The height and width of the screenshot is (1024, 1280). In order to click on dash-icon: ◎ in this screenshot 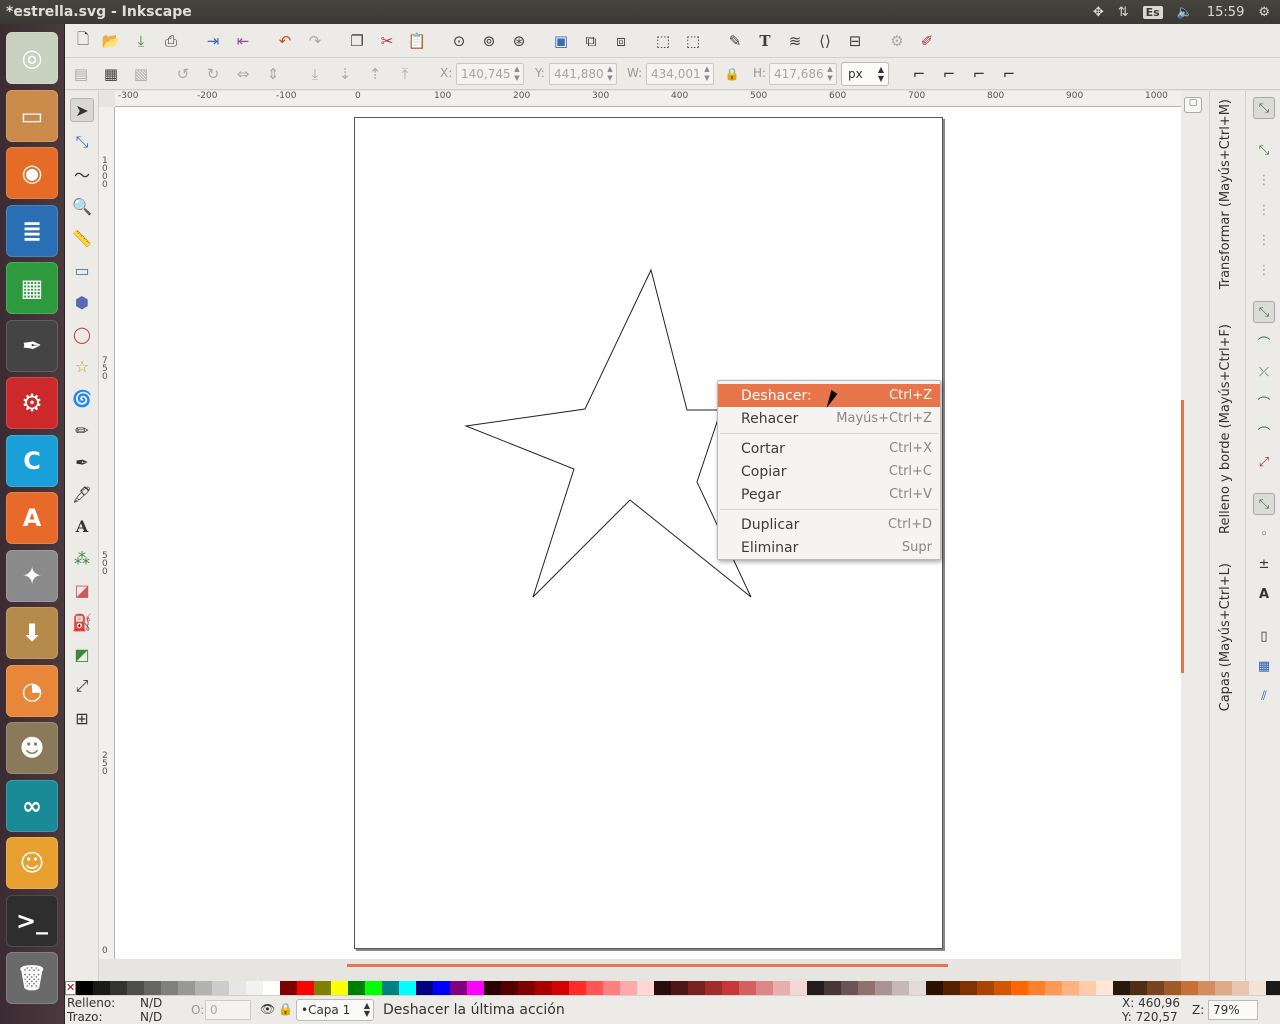, I will do `click(32, 58)`.